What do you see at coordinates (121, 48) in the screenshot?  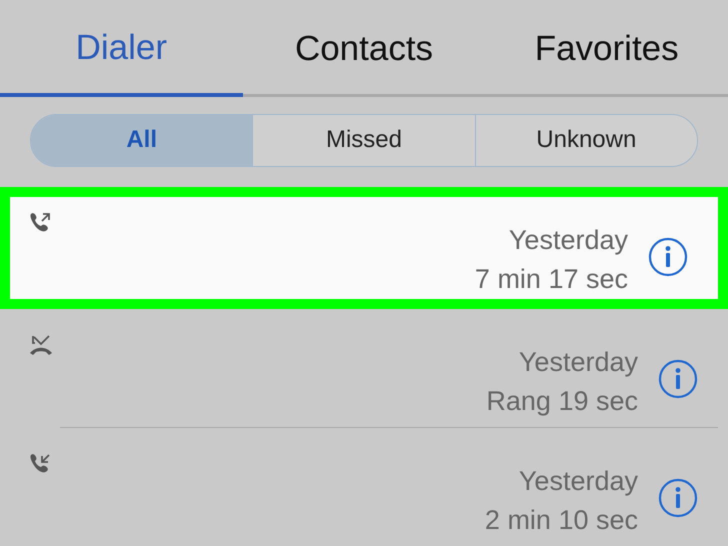 I see `tab: Dialer` at bounding box center [121, 48].